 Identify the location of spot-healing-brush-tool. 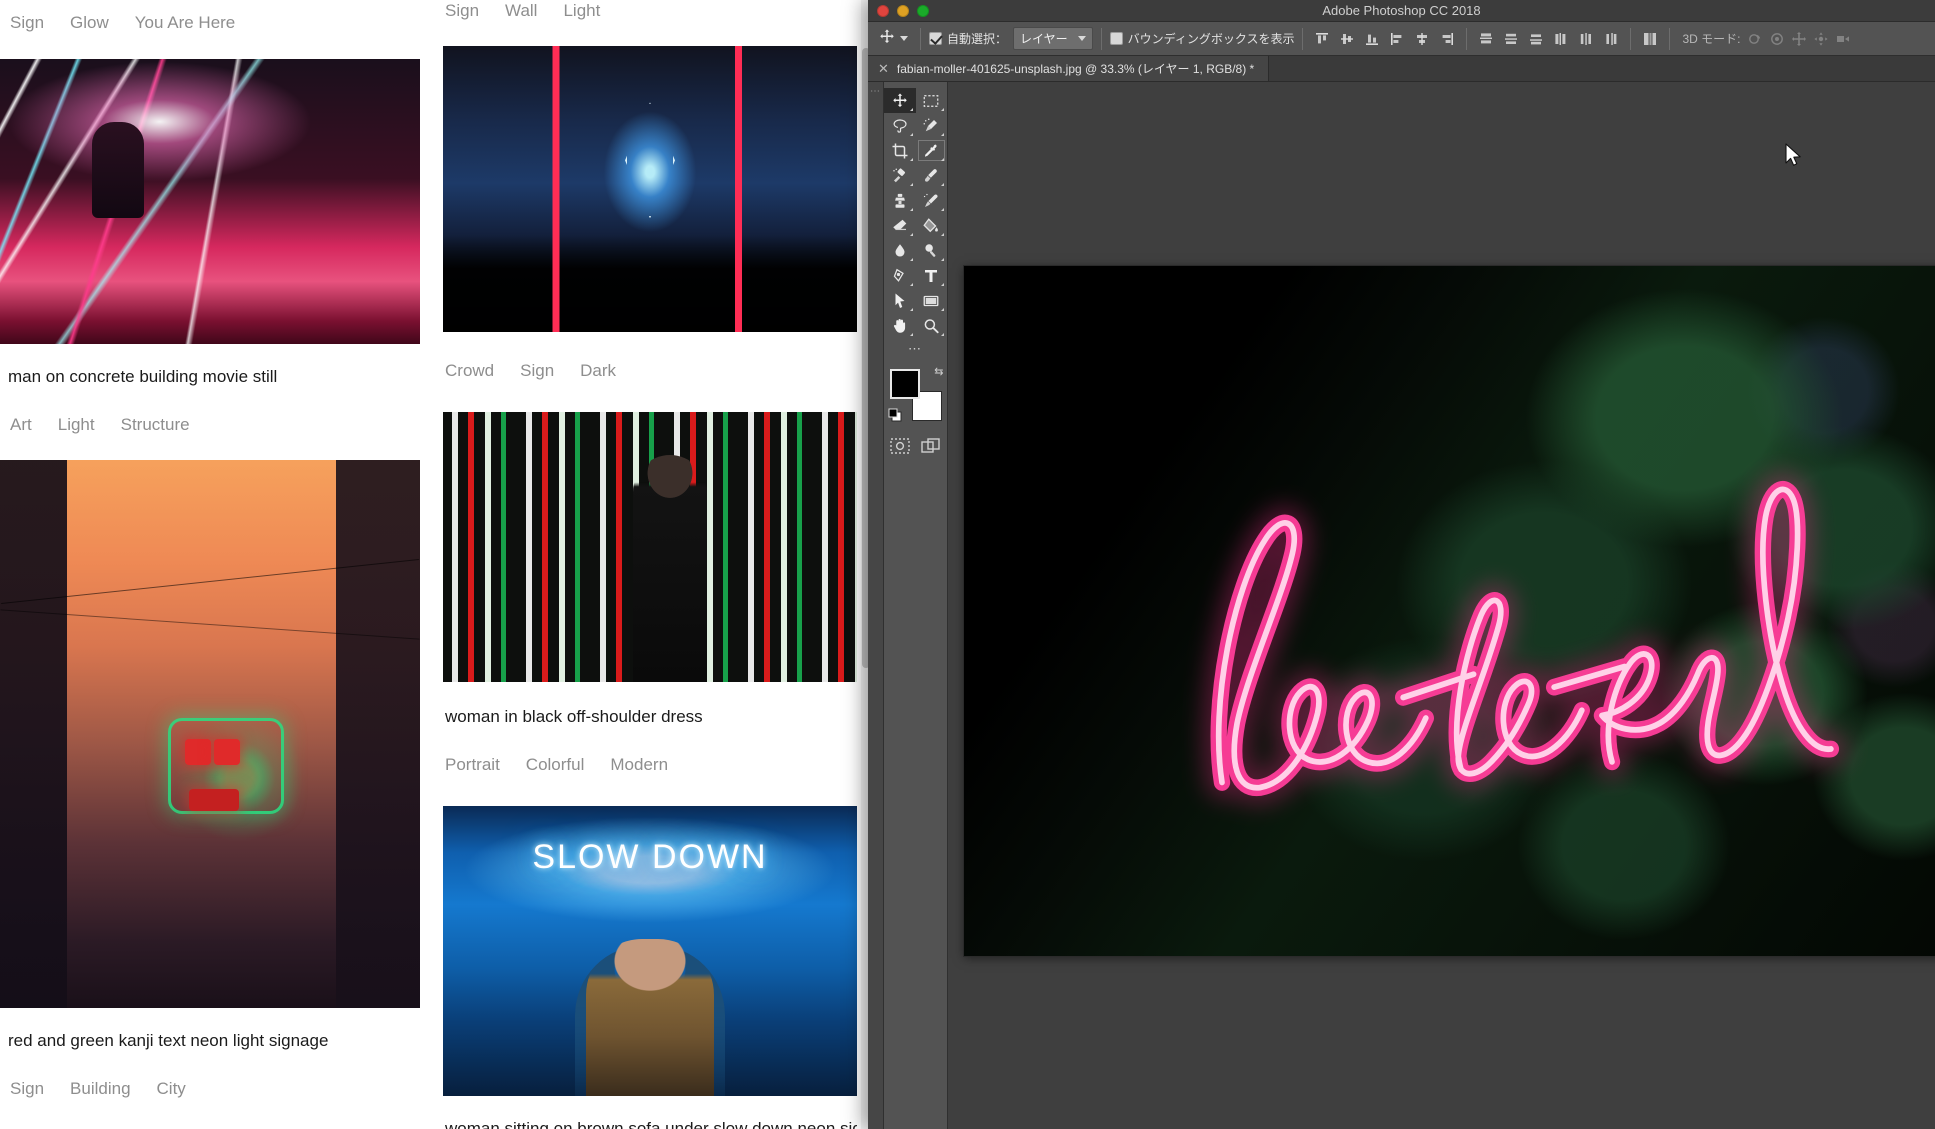
(900, 175).